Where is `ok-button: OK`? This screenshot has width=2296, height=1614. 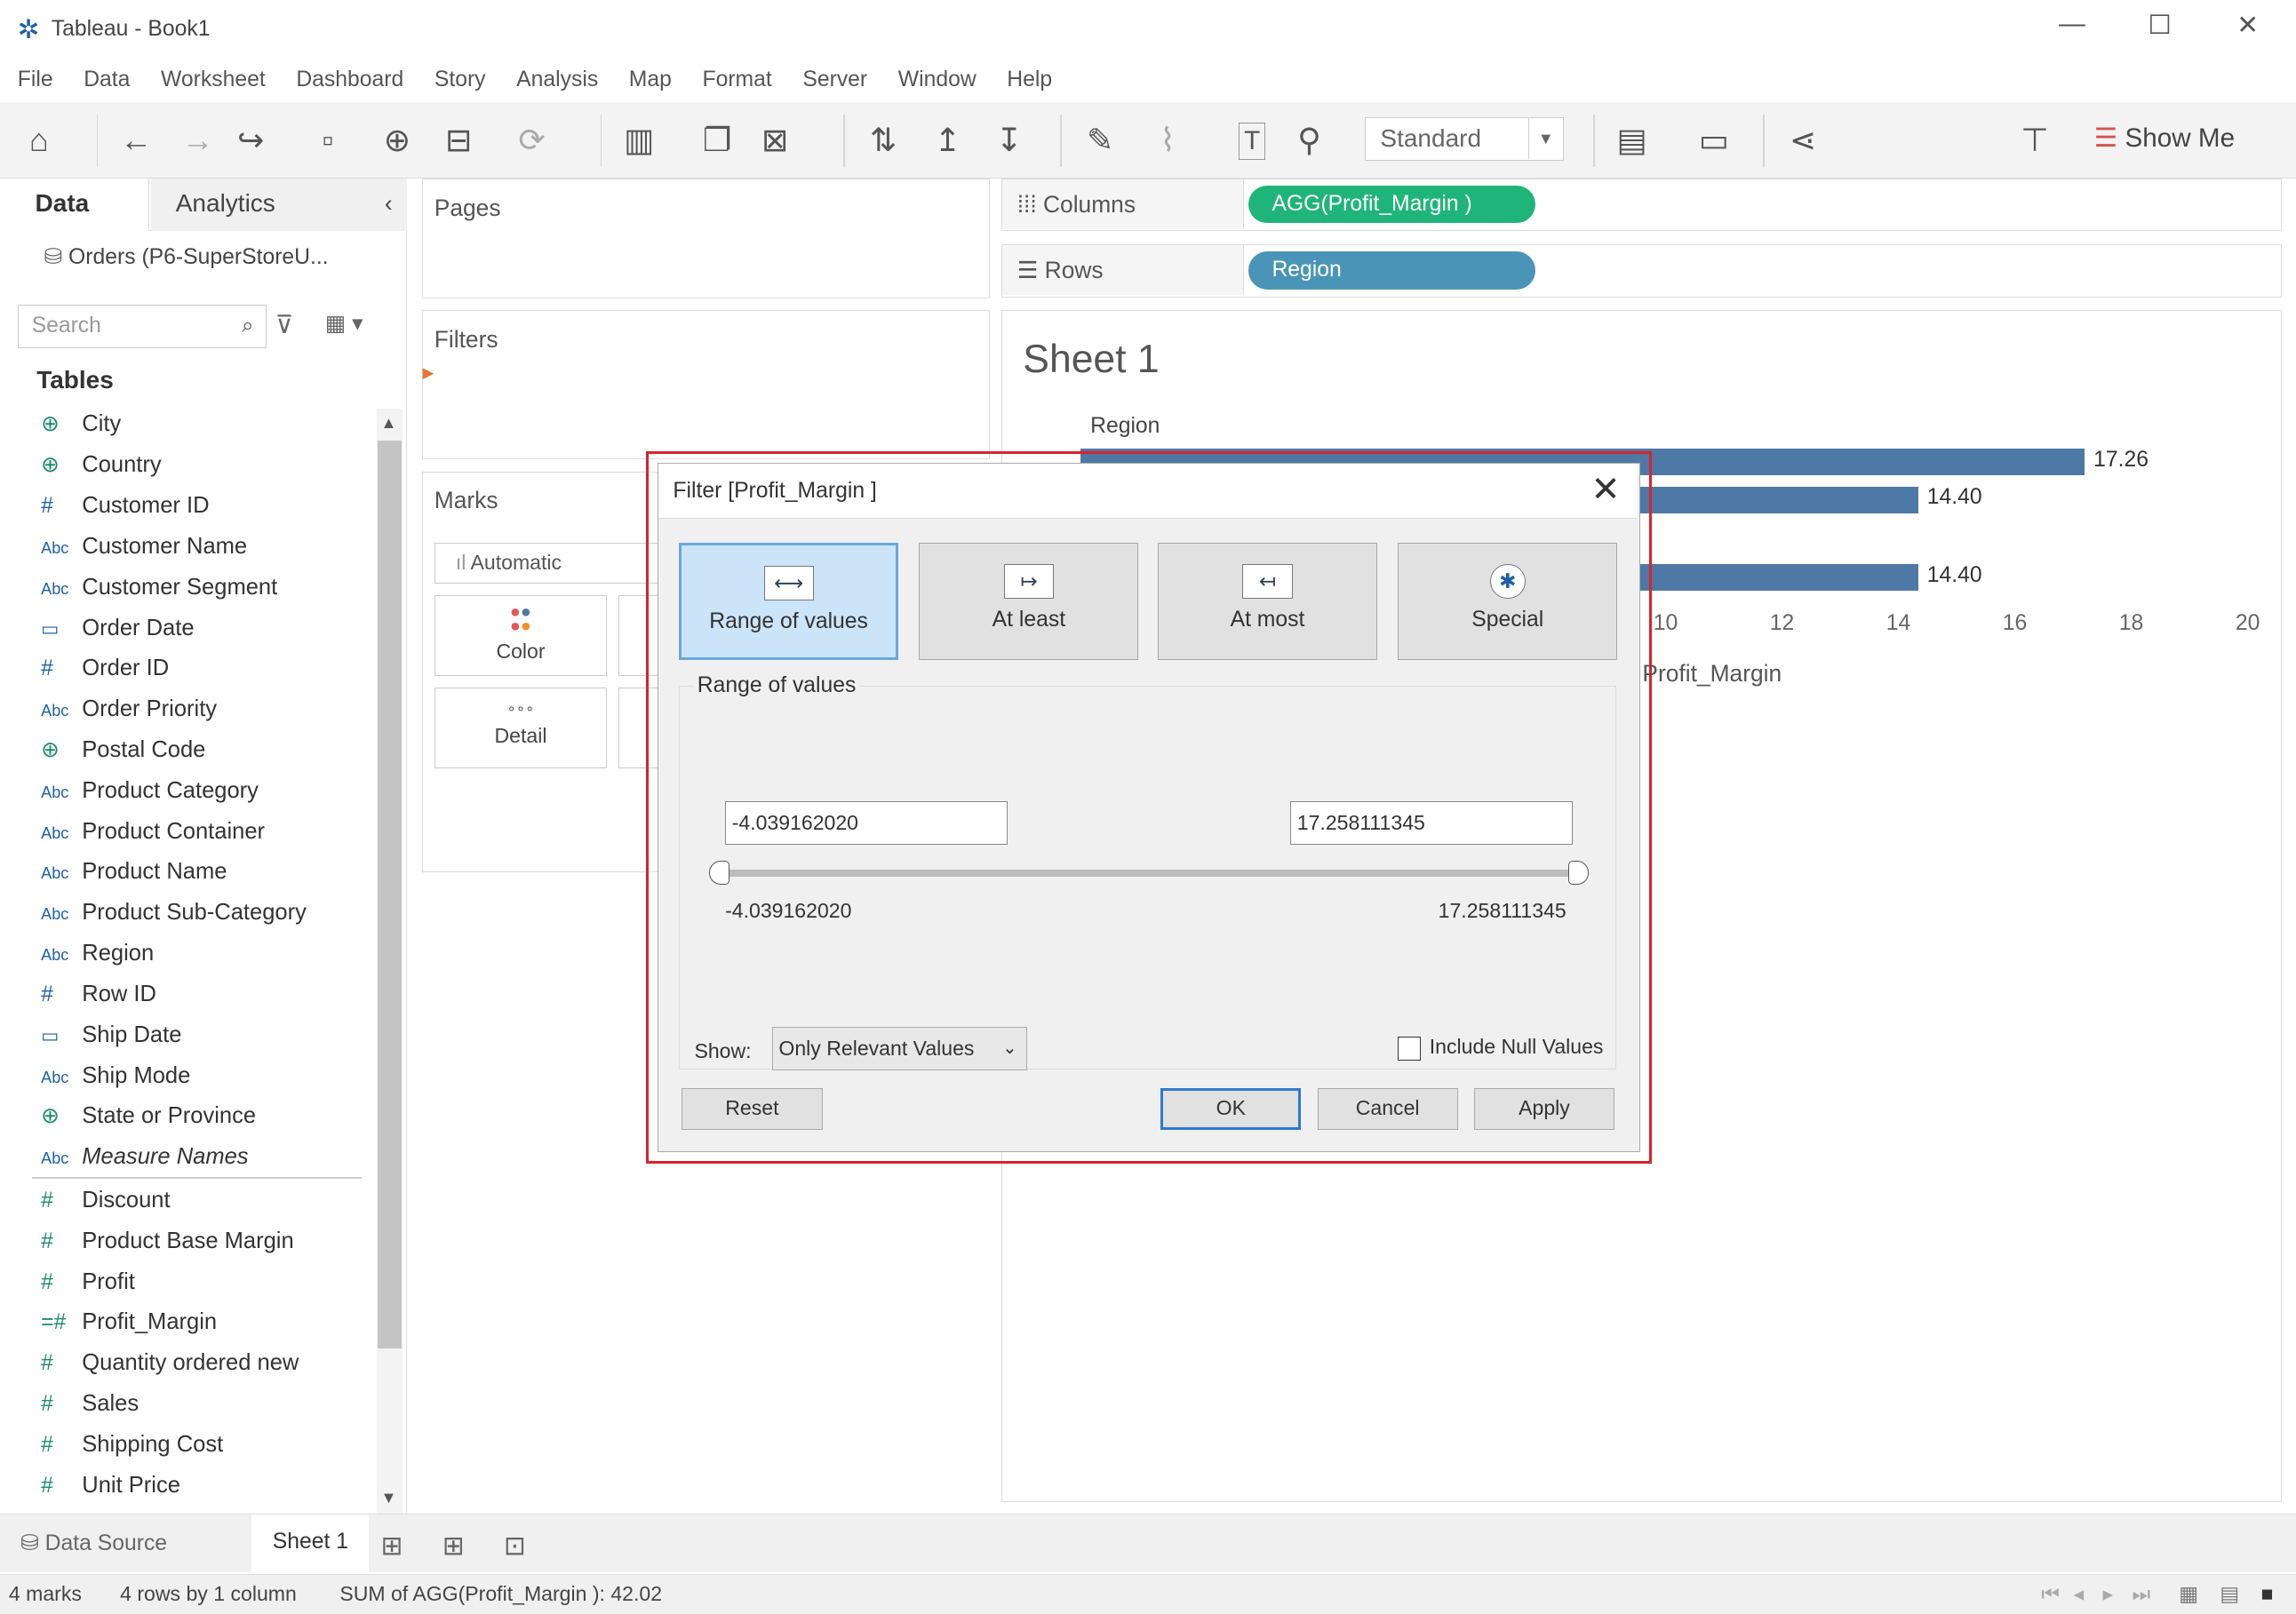 ok-button: OK is located at coordinates (1231, 1109).